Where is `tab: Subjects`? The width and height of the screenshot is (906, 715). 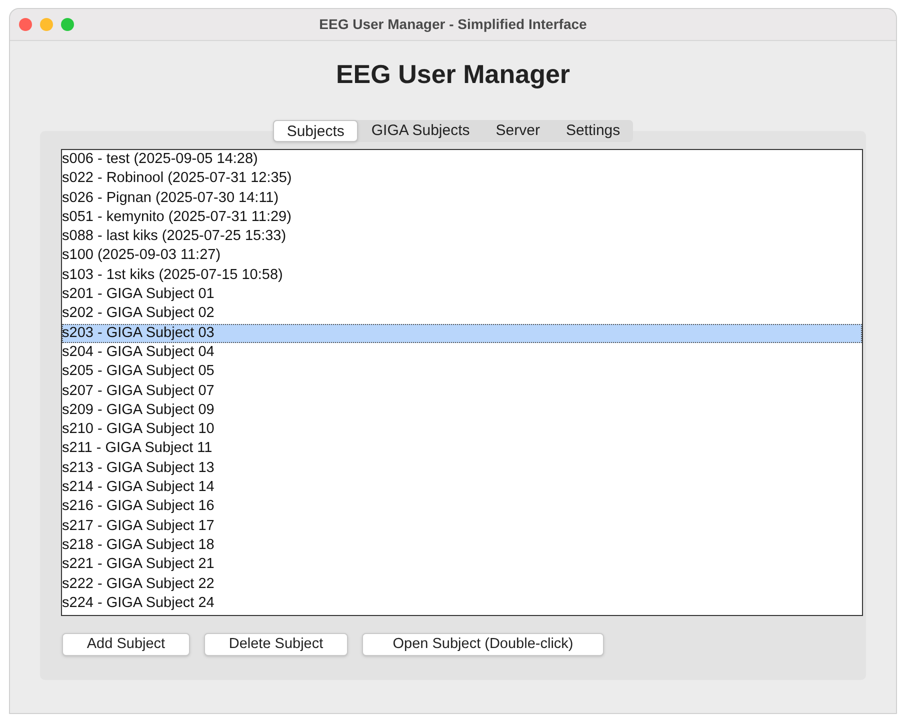 tab: Subjects is located at coordinates (315, 131).